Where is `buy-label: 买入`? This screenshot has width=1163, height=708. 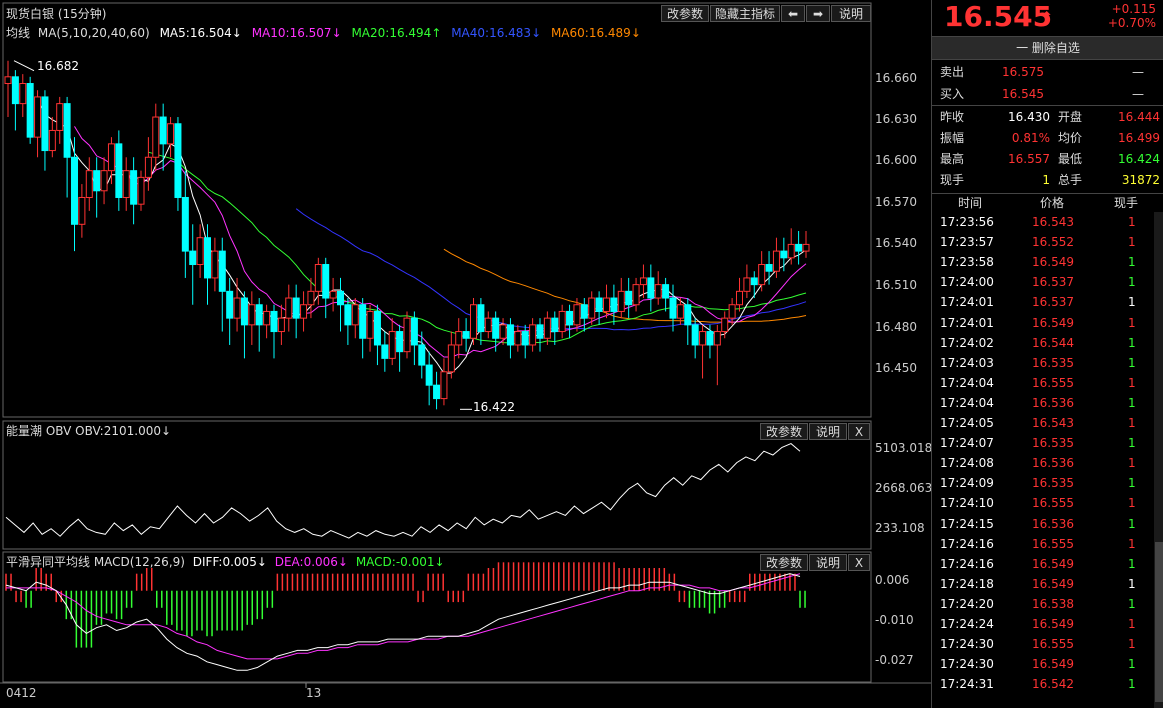 buy-label: 买入 is located at coordinates (952, 94).